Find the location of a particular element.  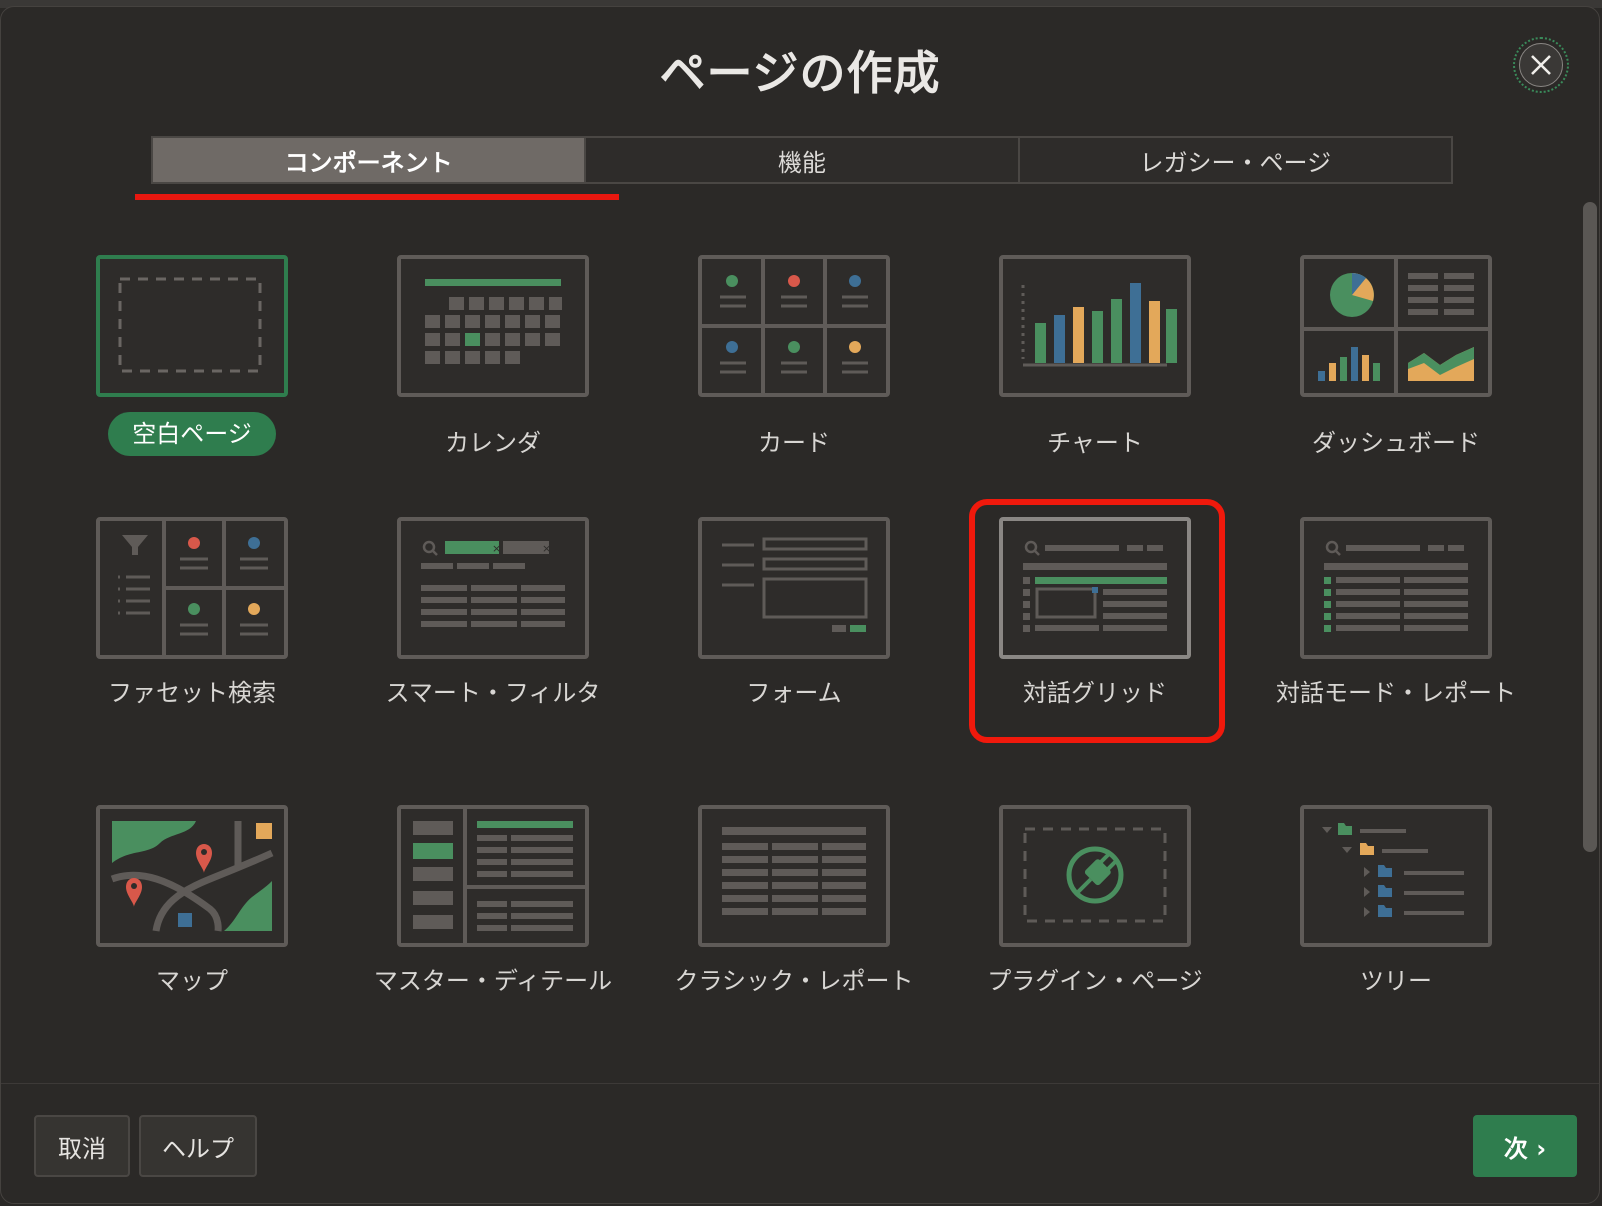

next-button: 次 › is located at coordinates (1525, 1146).